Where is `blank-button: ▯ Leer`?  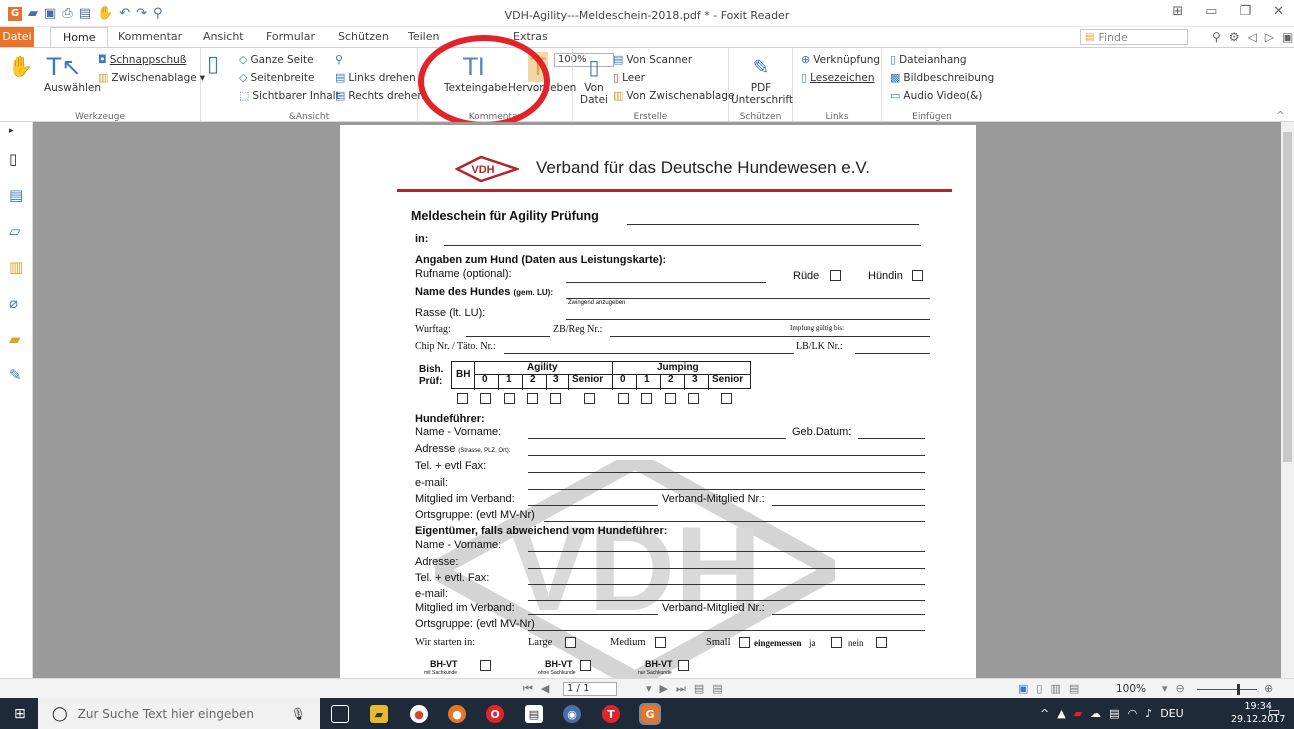
blank-button: ▯ Leer is located at coordinates (629, 77).